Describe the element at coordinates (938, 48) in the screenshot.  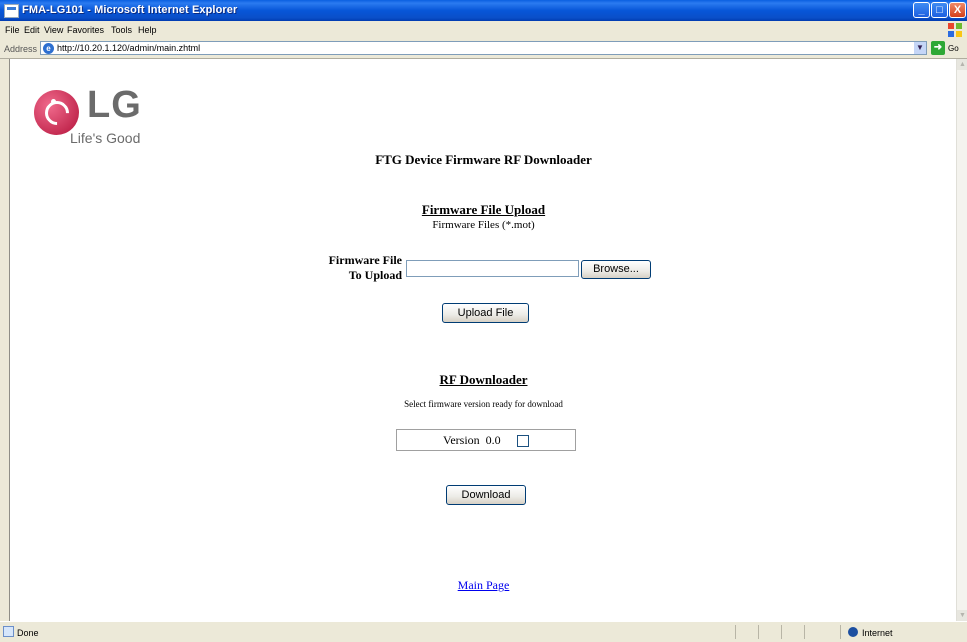
I see `go-arrow-icon: ➜` at that location.